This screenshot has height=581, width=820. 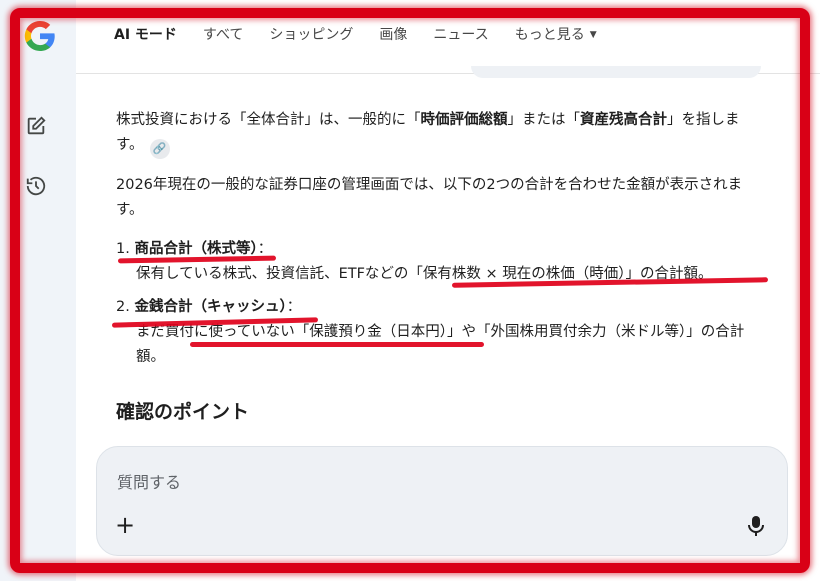 I want to click on microphone-icon, so click(x=756, y=526).